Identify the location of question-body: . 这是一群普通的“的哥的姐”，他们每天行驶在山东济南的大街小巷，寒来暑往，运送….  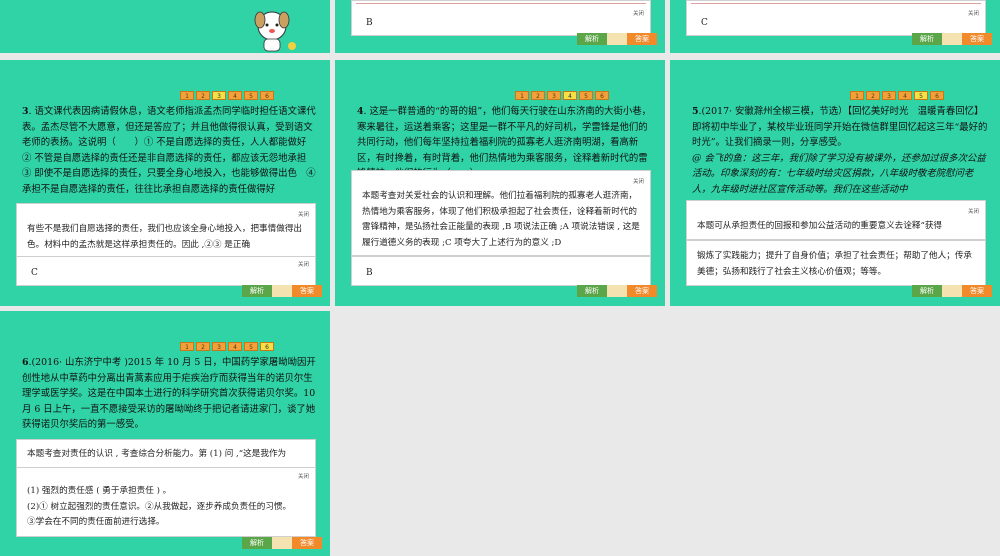
(504, 138).